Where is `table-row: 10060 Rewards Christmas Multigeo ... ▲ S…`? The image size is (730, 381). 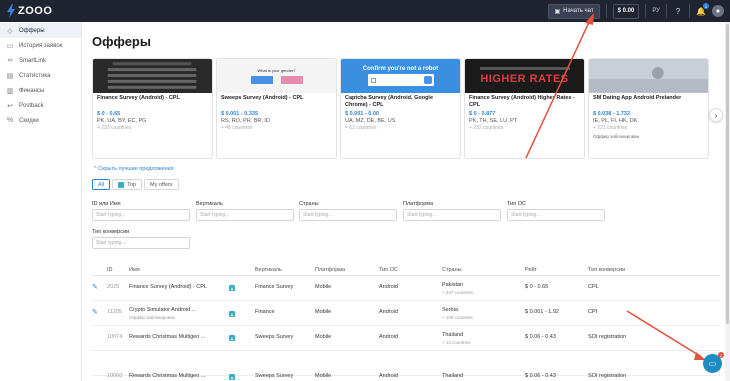
table-row: 10060 Rewards Christmas Multigeo ... ▲ S… is located at coordinates (406, 366).